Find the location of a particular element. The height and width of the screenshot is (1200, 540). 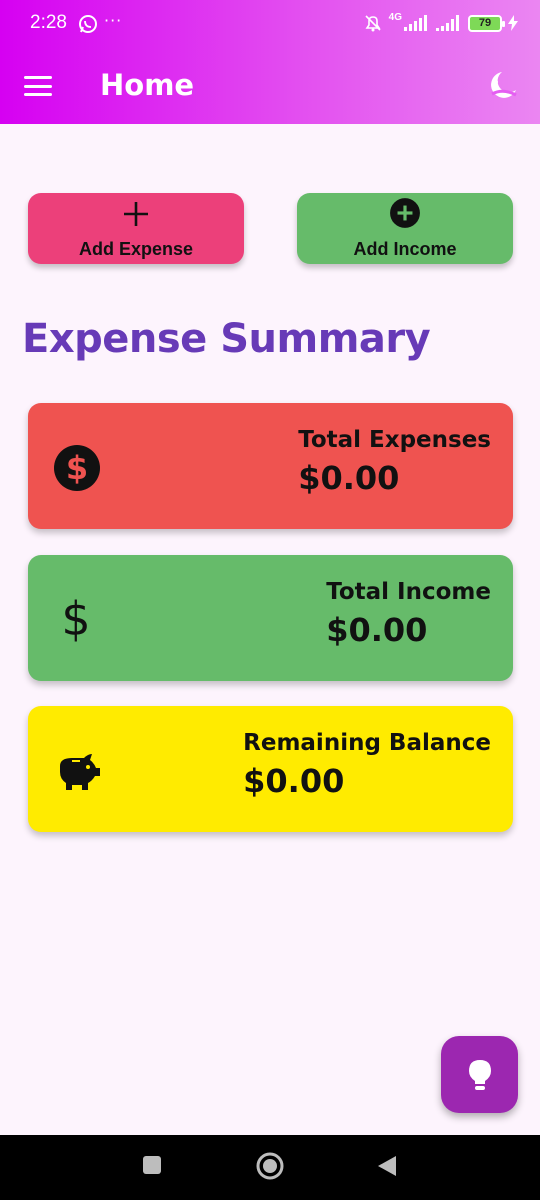

add-expense-button: Add Expense is located at coordinates (136, 228).